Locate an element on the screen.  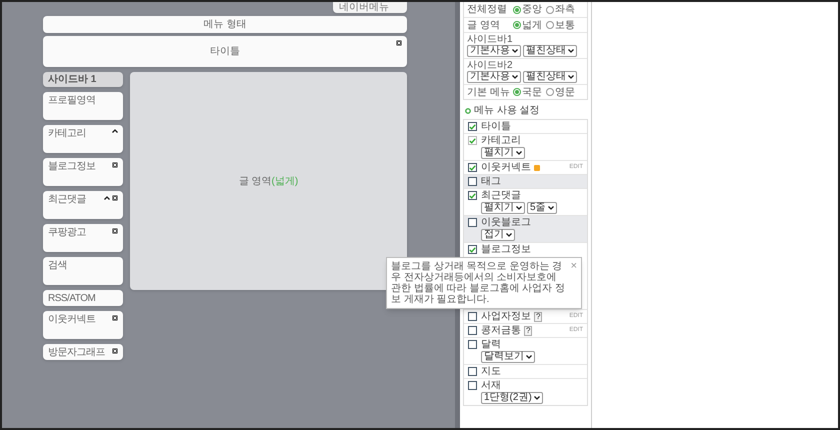
setting-label: 사이드바2 is located at coordinates (490, 65).